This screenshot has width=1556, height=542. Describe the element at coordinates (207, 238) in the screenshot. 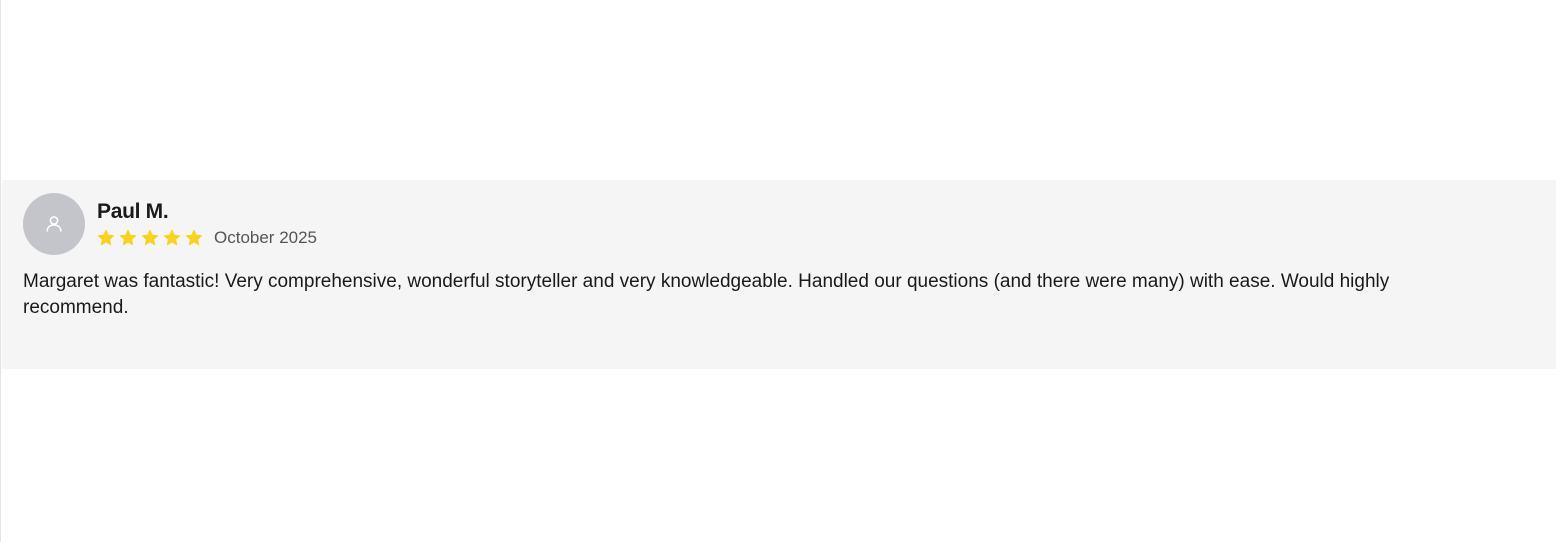

I see `rating-row: October 2025` at that location.